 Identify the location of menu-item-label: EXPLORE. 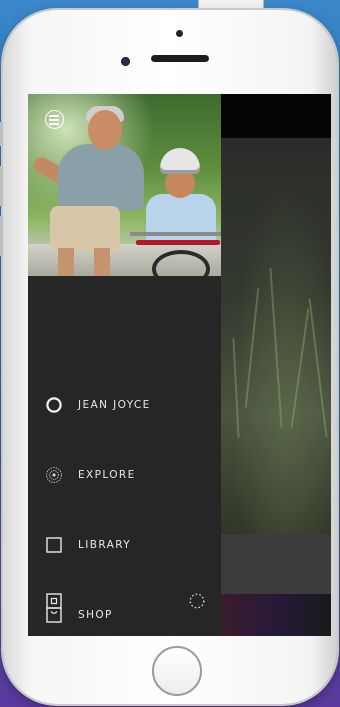
(107, 475).